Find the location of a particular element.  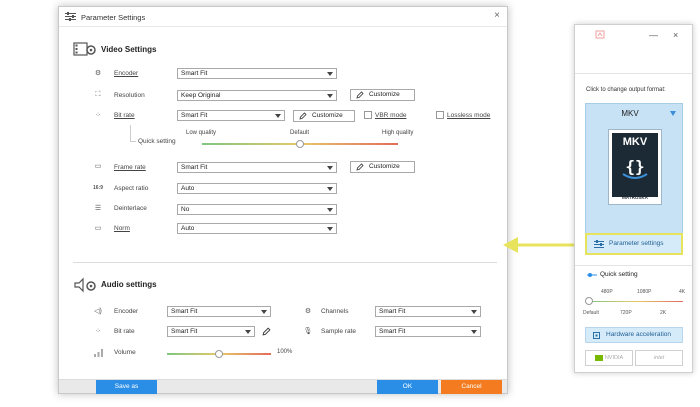

aspect-ratio-select: Auto is located at coordinates (257, 188).